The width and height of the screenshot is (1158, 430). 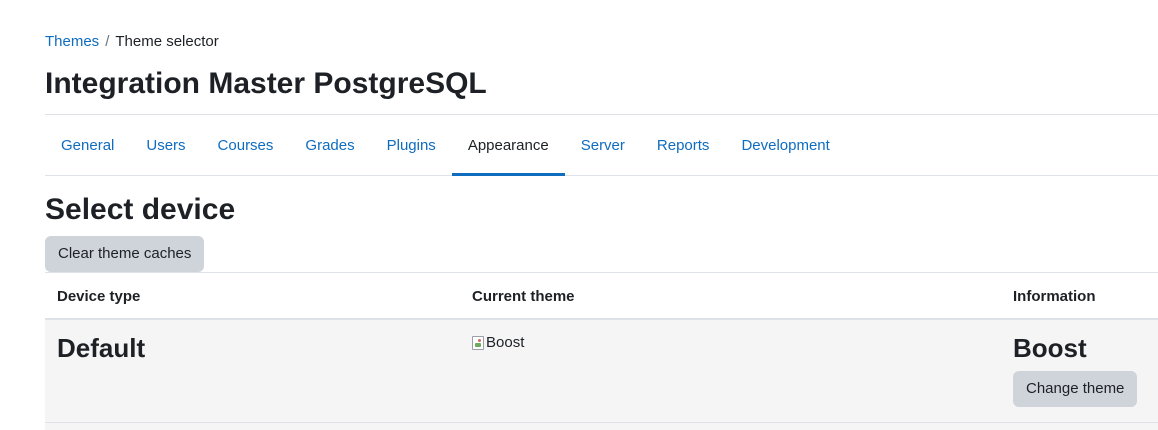 What do you see at coordinates (601, 426) in the screenshot?
I see `next-row-partial` at bounding box center [601, 426].